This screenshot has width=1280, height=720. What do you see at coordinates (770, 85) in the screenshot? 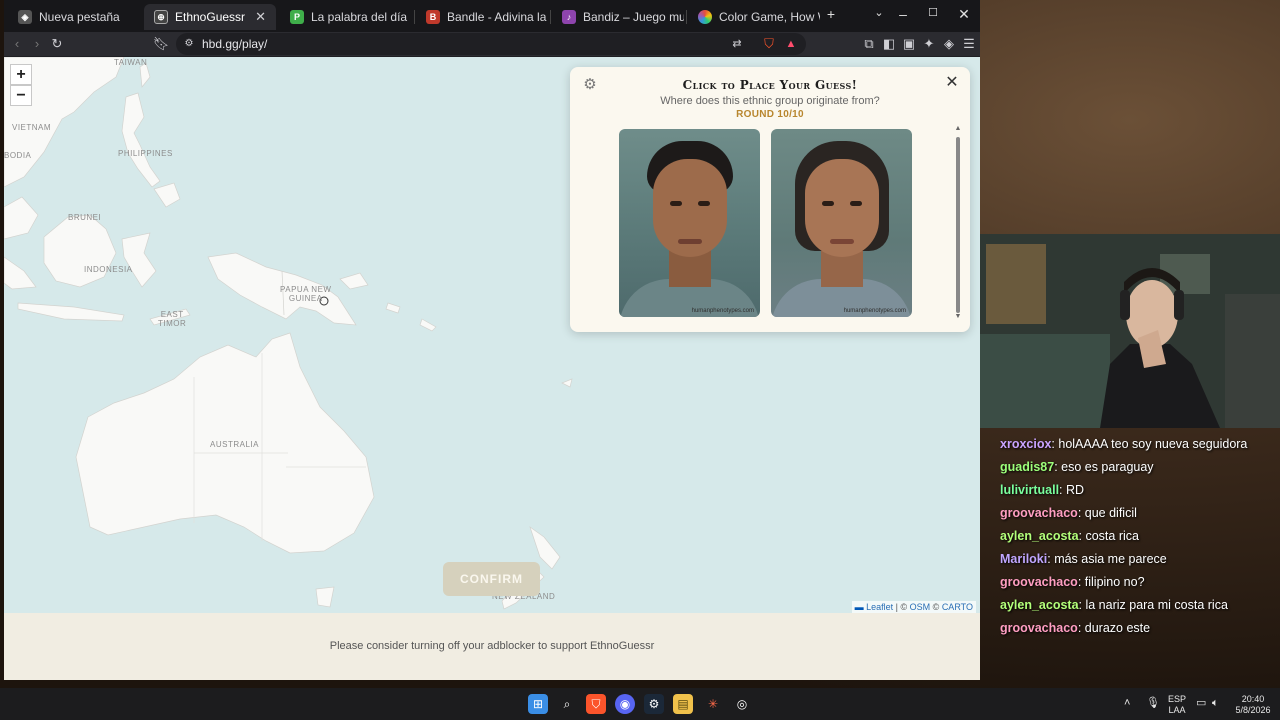
I see `card-title: Click to Place Your Guess!` at bounding box center [770, 85].